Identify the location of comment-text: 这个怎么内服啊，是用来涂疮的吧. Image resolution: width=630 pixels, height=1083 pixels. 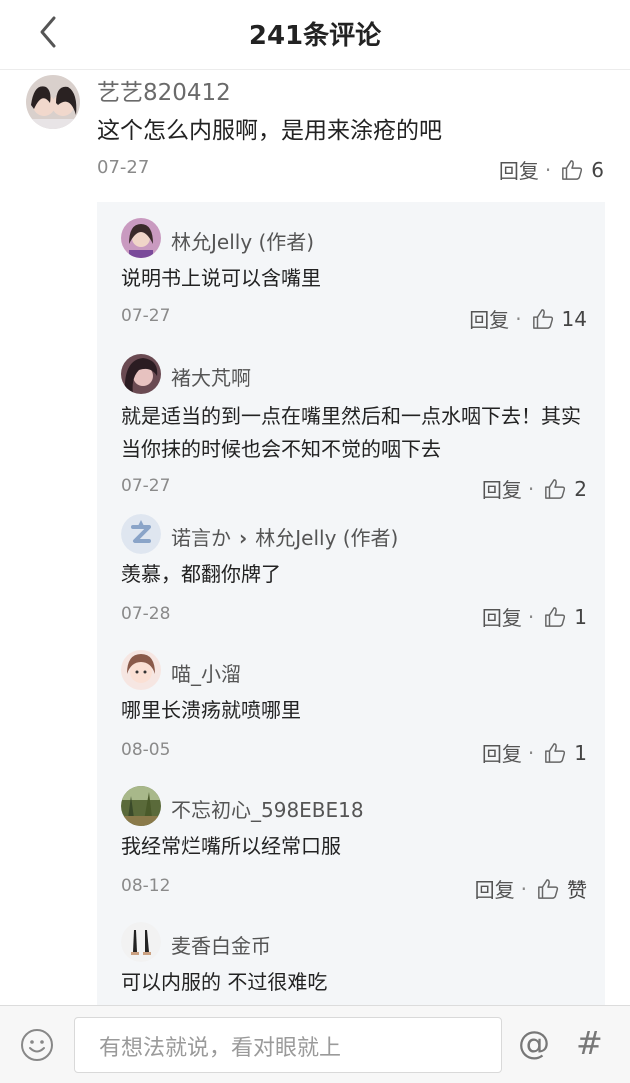
(269, 131).